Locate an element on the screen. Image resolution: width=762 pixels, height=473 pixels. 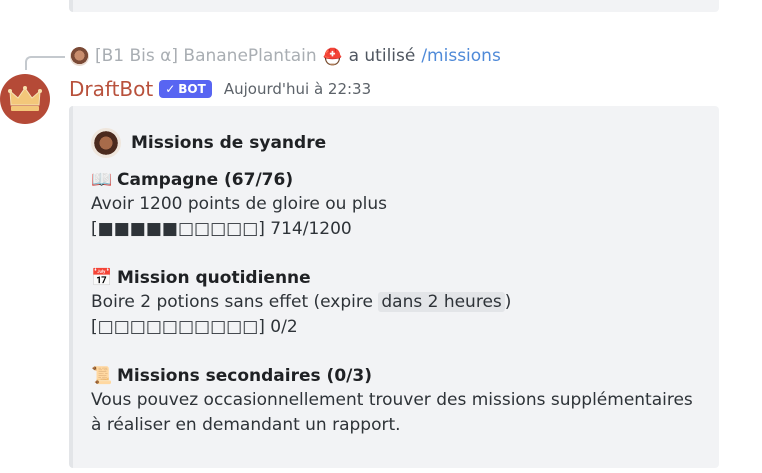
embed-author: Missions de syandre is located at coordinates (396, 143).